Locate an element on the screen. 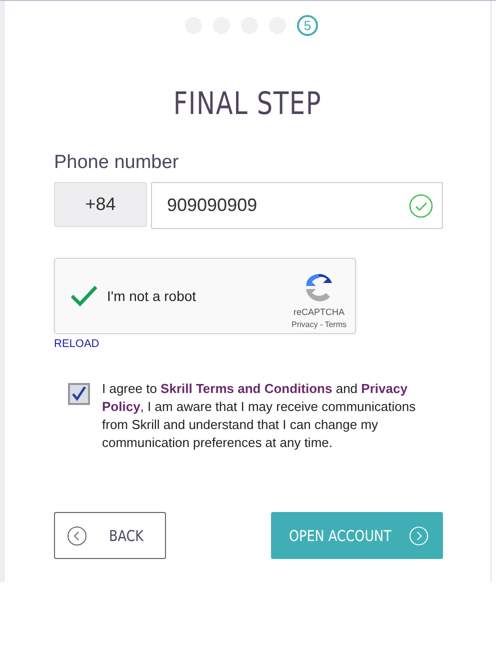 The height and width of the screenshot is (654, 496). recaptcha-brand: reCAPTCHA is located at coordinates (318, 311).